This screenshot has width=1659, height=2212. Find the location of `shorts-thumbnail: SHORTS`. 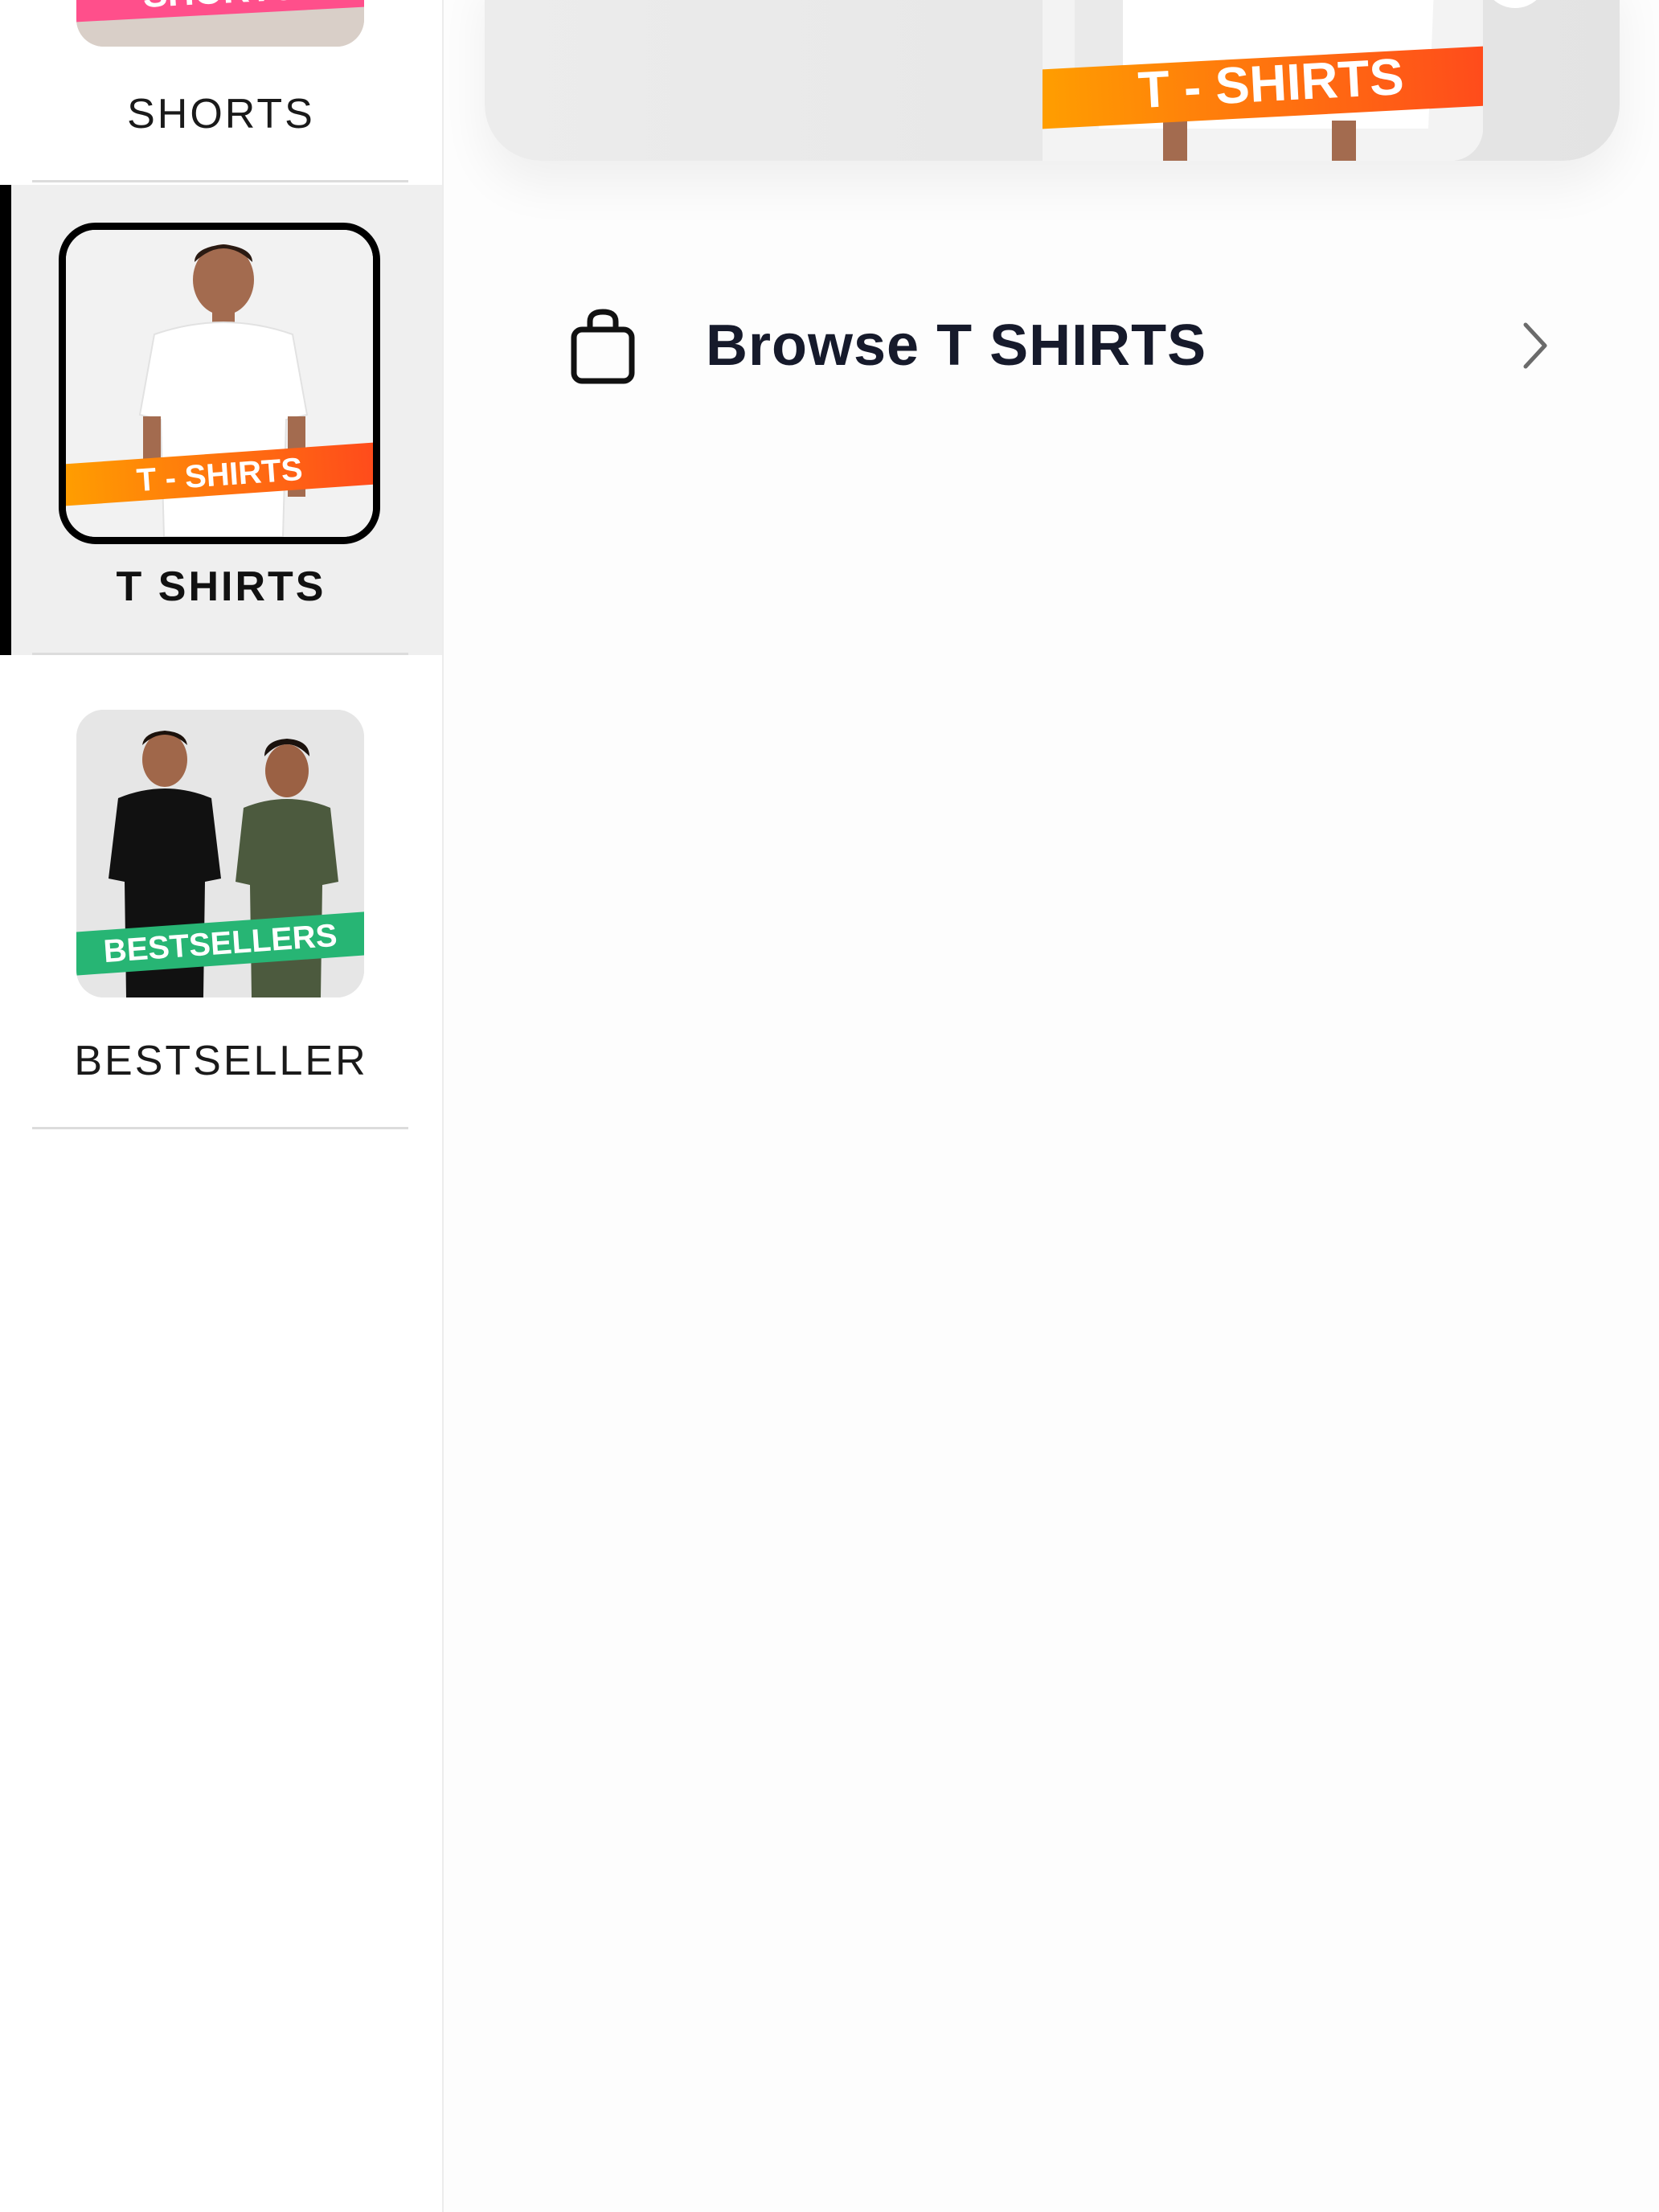

shorts-thumbnail: SHORTS is located at coordinates (220, 23).